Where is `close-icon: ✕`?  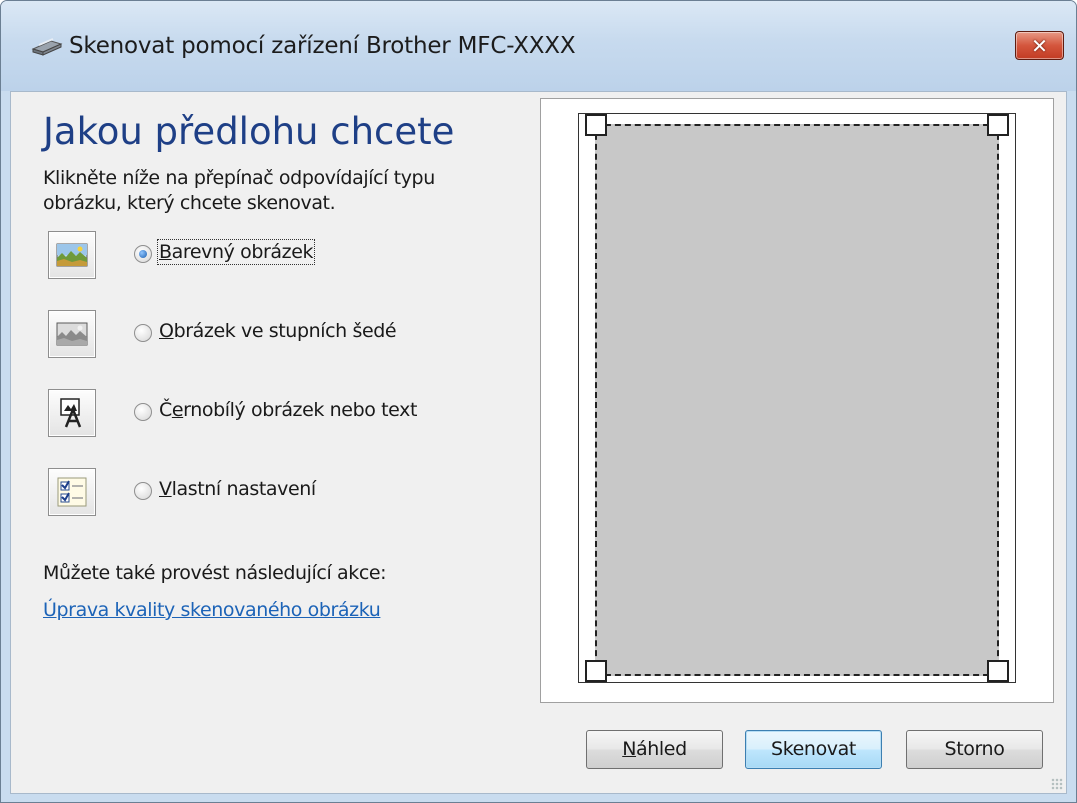 close-icon: ✕ is located at coordinates (1039, 46).